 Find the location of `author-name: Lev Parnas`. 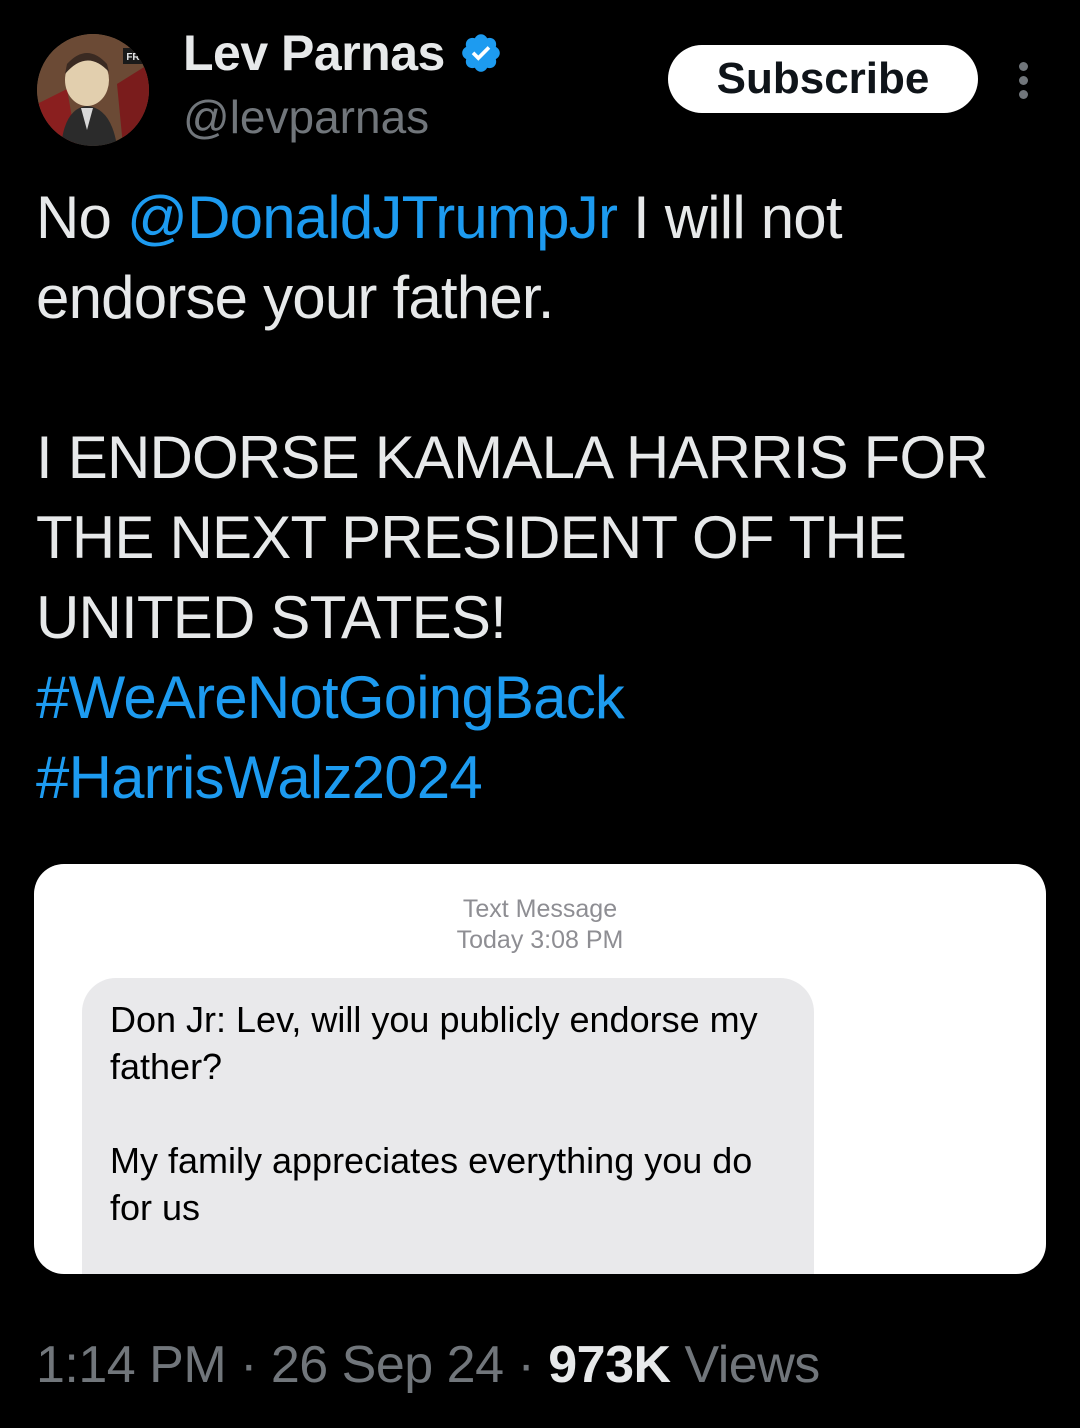

author-name: Lev Parnas is located at coordinates (314, 53).